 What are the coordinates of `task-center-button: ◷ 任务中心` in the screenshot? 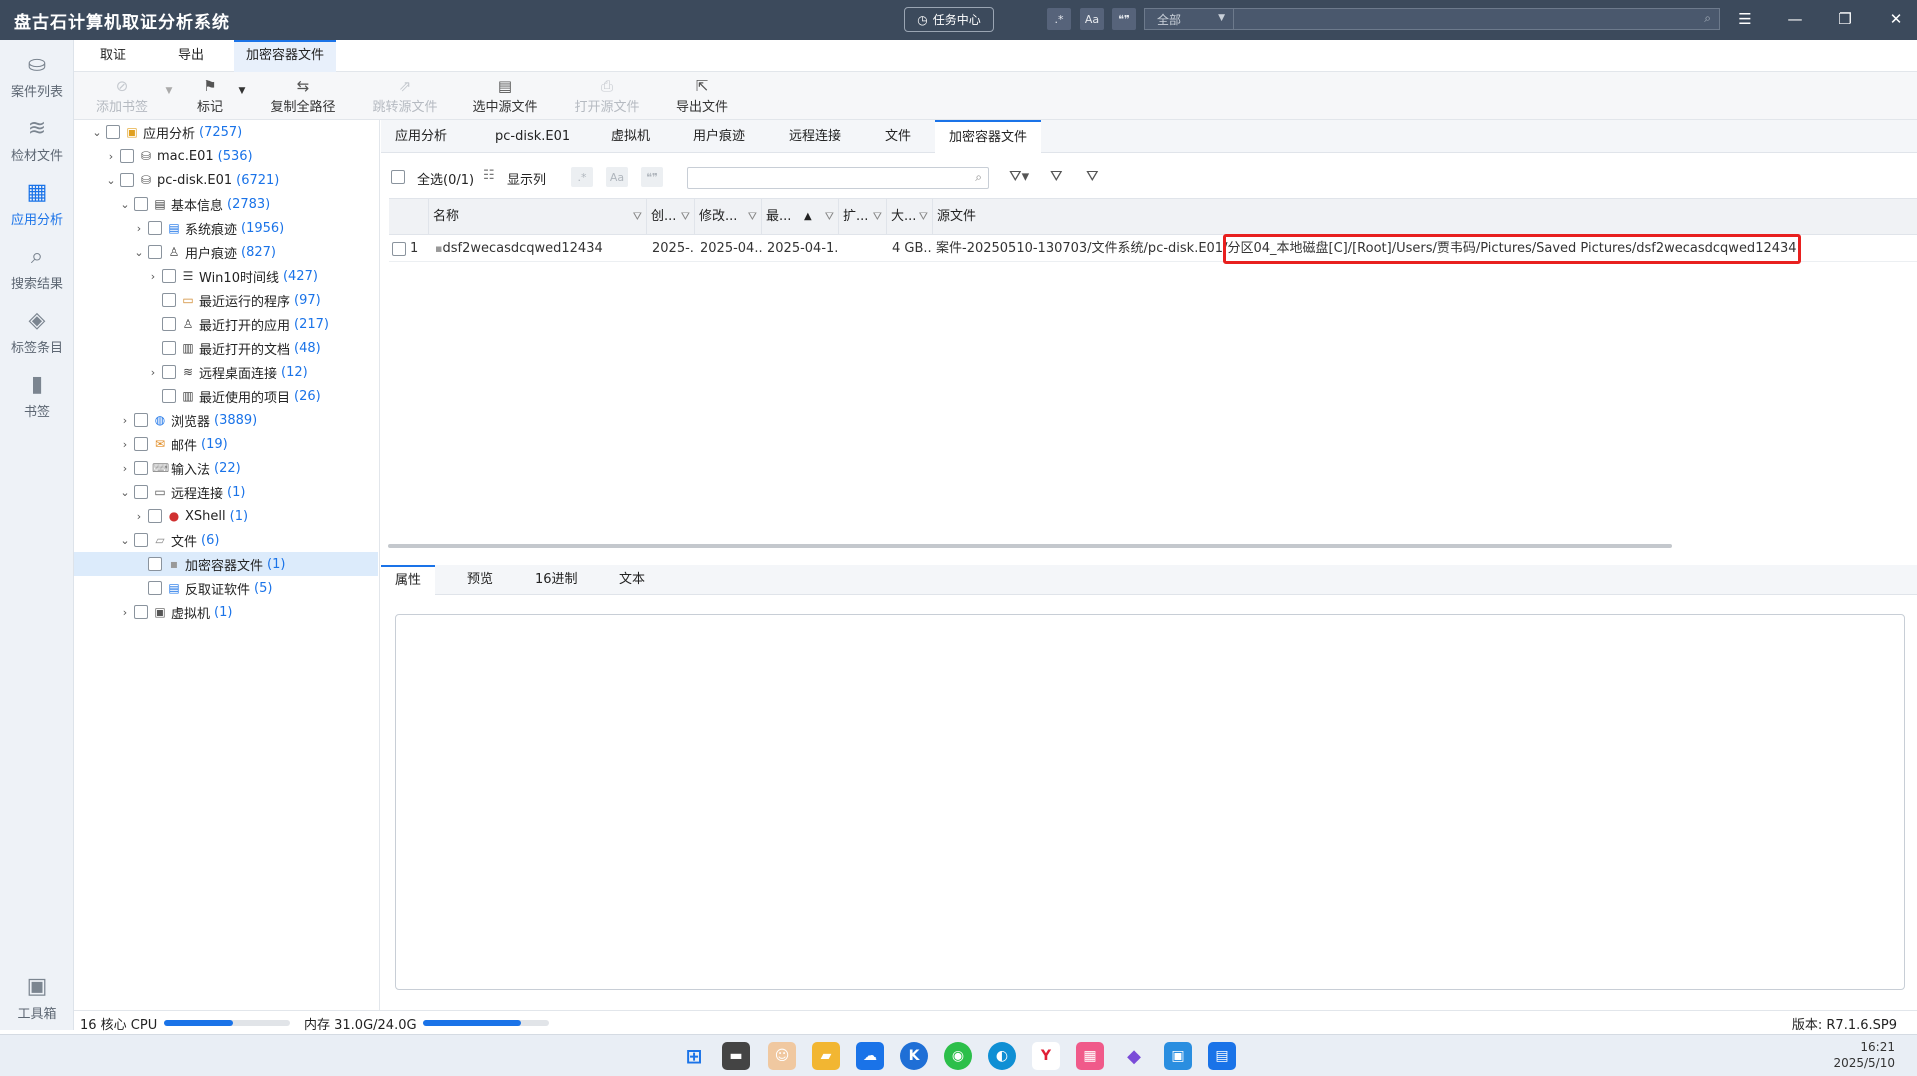 It's located at (949, 19).